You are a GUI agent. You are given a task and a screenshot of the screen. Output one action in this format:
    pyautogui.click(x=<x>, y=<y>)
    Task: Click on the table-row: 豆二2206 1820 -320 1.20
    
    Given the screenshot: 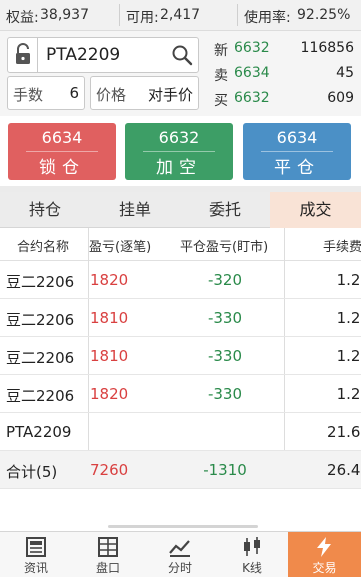 What is the action you would take?
    pyautogui.click(x=180, y=280)
    